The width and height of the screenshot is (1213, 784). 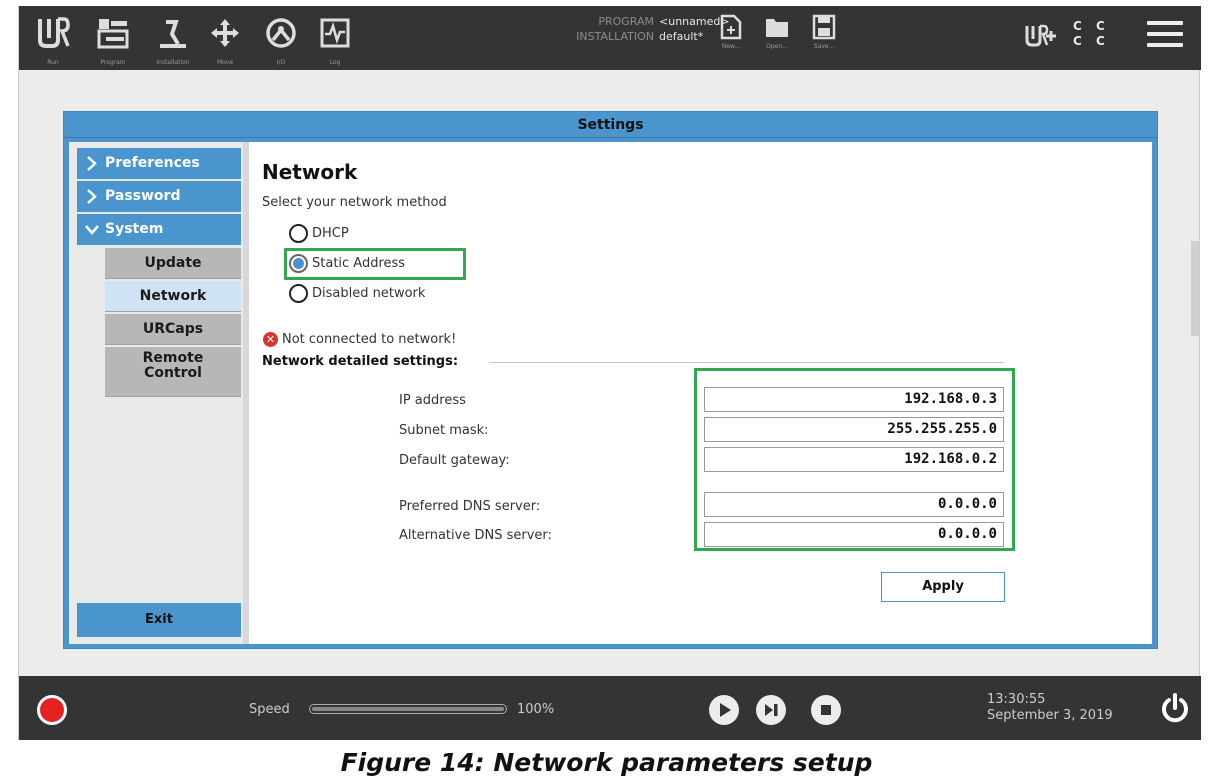 What do you see at coordinates (92, 230) in the screenshot?
I see `chevron-down-icon` at bounding box center [92, 230].